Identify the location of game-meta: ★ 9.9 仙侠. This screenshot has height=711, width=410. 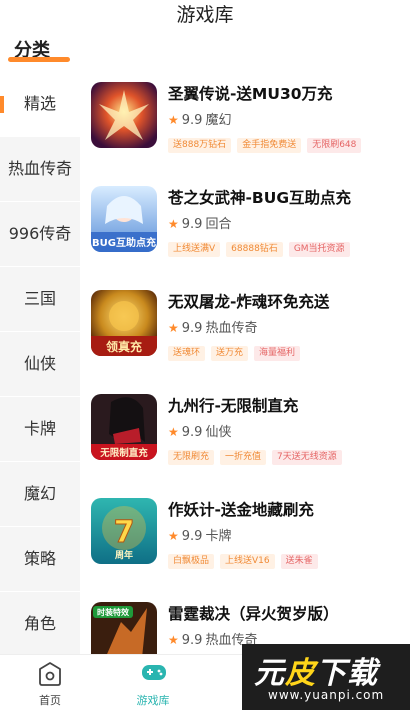
(199, 430).